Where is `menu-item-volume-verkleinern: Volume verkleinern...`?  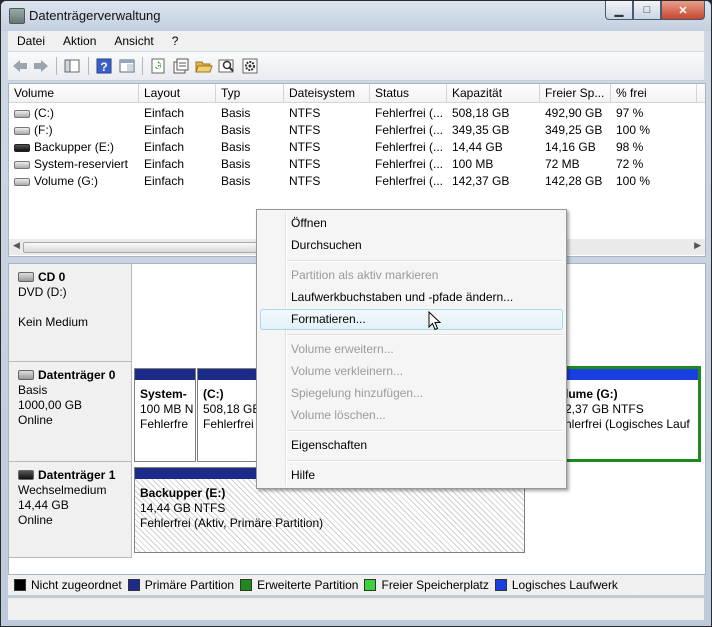
menu-item-volume-verkleinern: Volume verkleinern... is located at coordinates (347, 371).